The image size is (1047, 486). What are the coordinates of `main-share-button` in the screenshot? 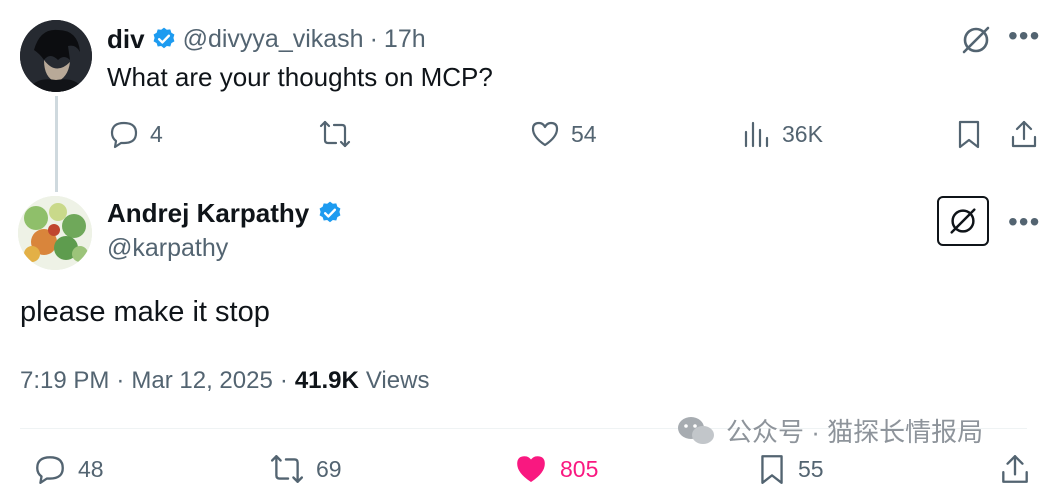 It's located at (1015, 469).